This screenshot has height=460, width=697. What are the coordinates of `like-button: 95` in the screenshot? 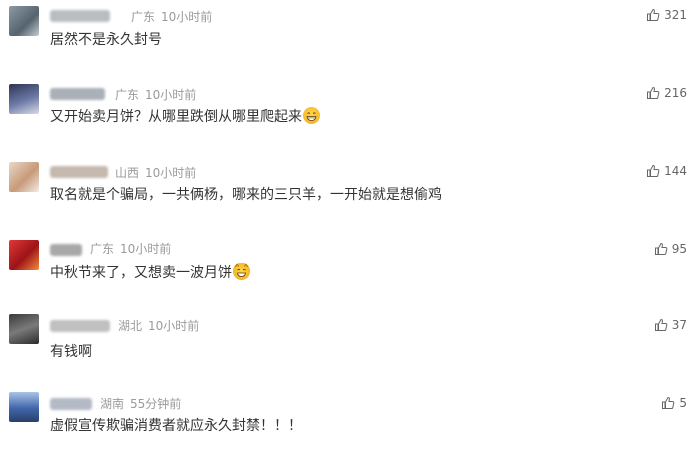 It's located at (670, 249).